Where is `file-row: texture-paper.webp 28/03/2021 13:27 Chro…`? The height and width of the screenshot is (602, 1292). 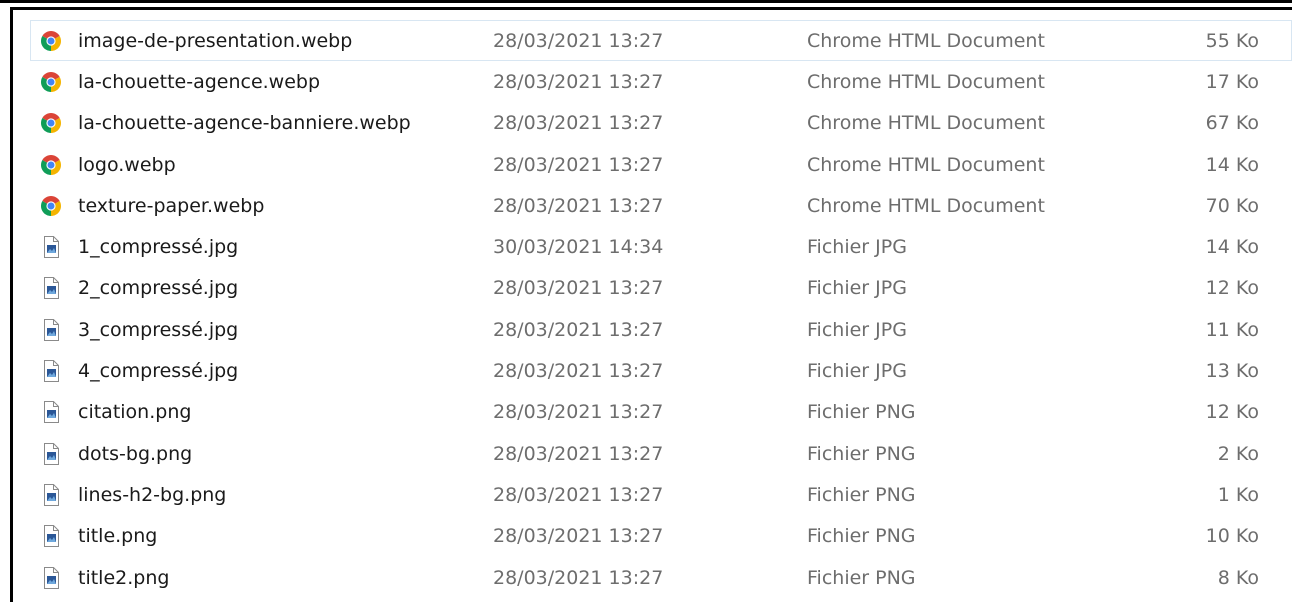 file-row: texture-paper.webp 28/03/2021 13:27 Chro… is located at coordinates (661, 205).